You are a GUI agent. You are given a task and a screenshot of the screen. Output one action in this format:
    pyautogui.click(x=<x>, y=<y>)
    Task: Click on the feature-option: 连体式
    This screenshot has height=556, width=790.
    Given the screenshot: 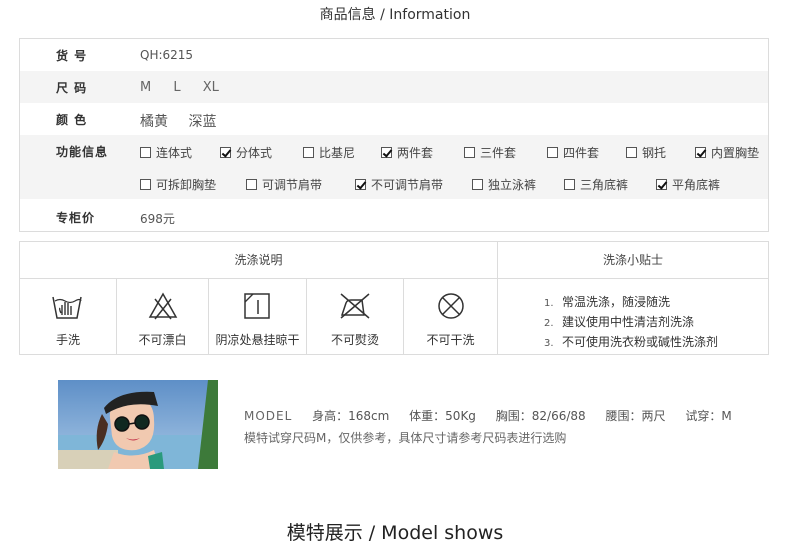 What is the action you would take?
    pyautogui.click(x=166, y=152)
    